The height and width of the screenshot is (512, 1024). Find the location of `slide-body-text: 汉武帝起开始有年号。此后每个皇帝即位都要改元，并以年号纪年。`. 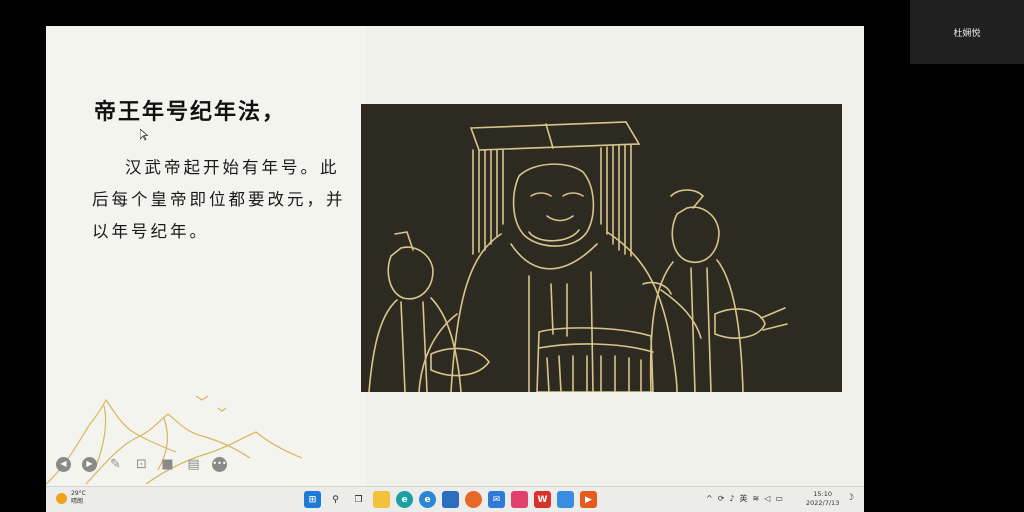

slide-body-text: 汉武帝起开始有年号。此后每个皇帝即位都要改元，并以年号纪年。 is located at coordinates (219, 199).